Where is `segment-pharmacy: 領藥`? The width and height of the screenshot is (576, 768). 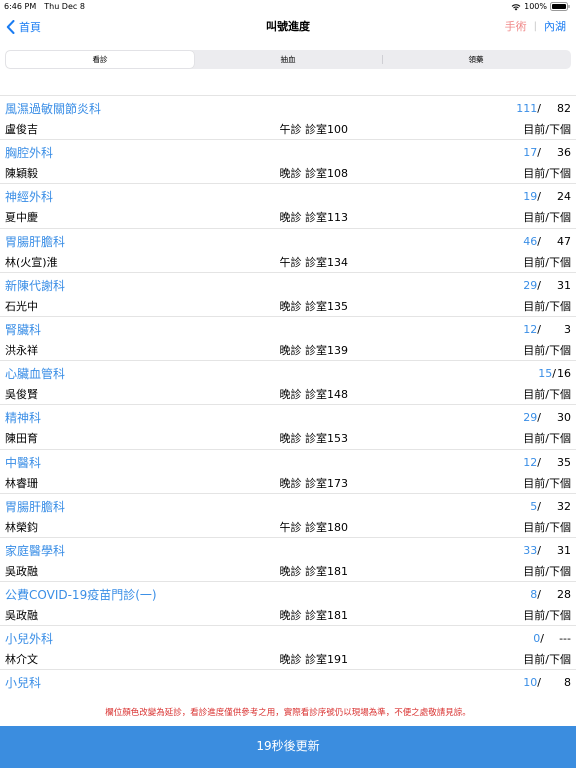 segment-pharmacy: 領藥 is located at coordinates (476, 59).